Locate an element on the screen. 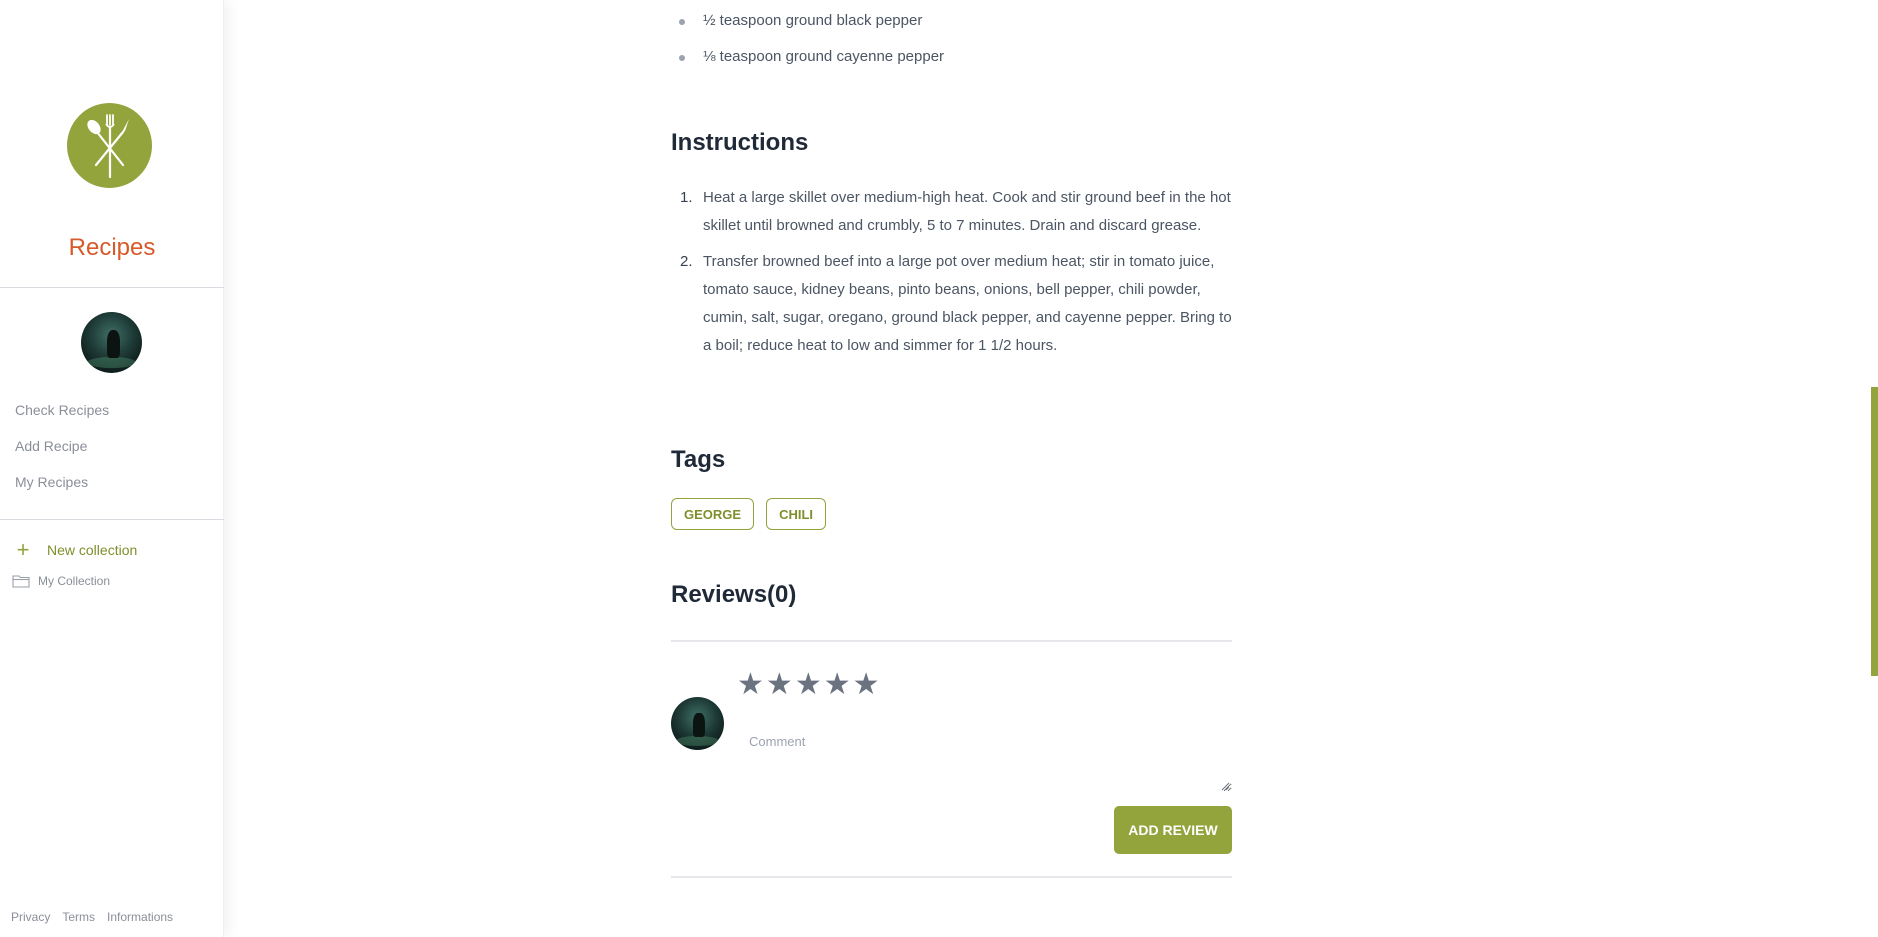  step-number: 1. is located at coordinates (686, 197).